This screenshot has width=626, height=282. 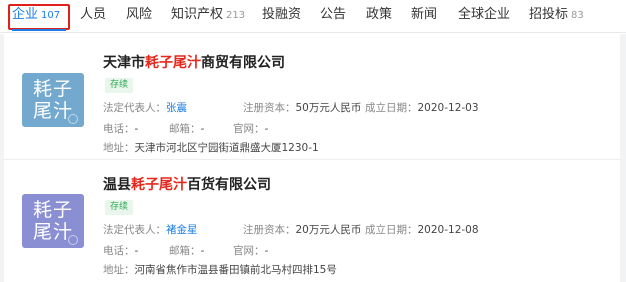 What do you see at coordinates (549, 14) in the screenshot?
I see `tab-label: 招投标` at bounding box center [549, 14].